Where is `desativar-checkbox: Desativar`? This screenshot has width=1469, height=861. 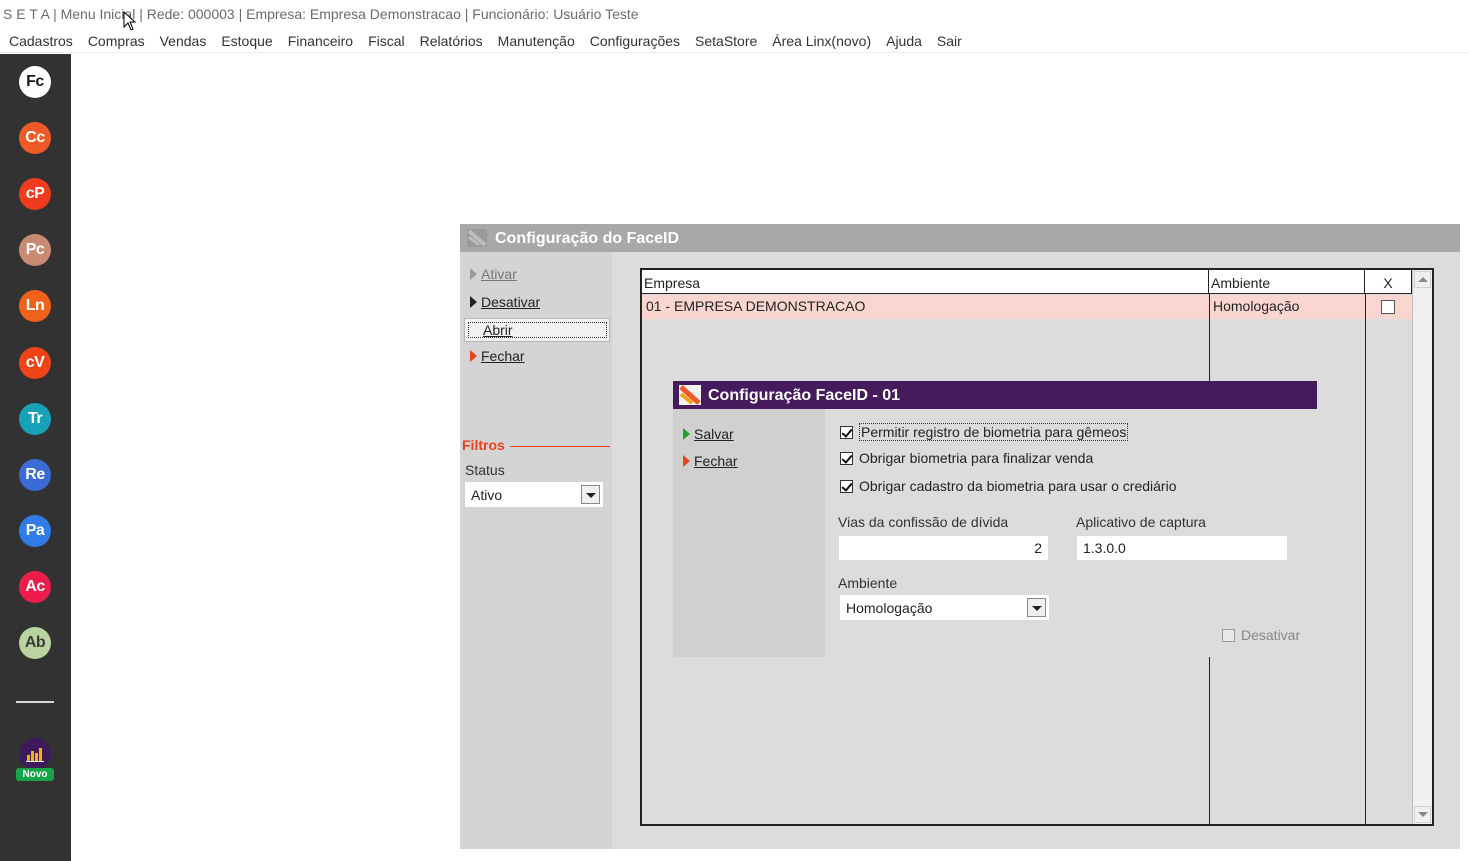
desativar-checkbox: Desativar is located at coordinates (1261, 635).